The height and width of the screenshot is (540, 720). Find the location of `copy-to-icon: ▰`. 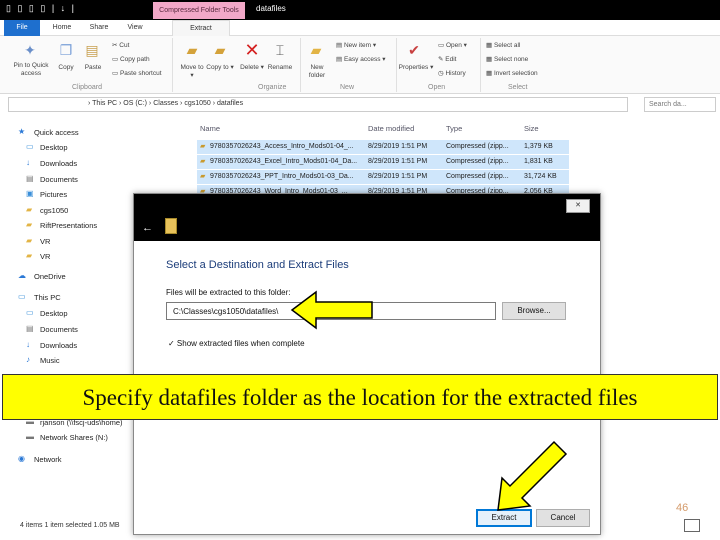

copy-to-icon: ▰ is located at coordinates (220, 50).